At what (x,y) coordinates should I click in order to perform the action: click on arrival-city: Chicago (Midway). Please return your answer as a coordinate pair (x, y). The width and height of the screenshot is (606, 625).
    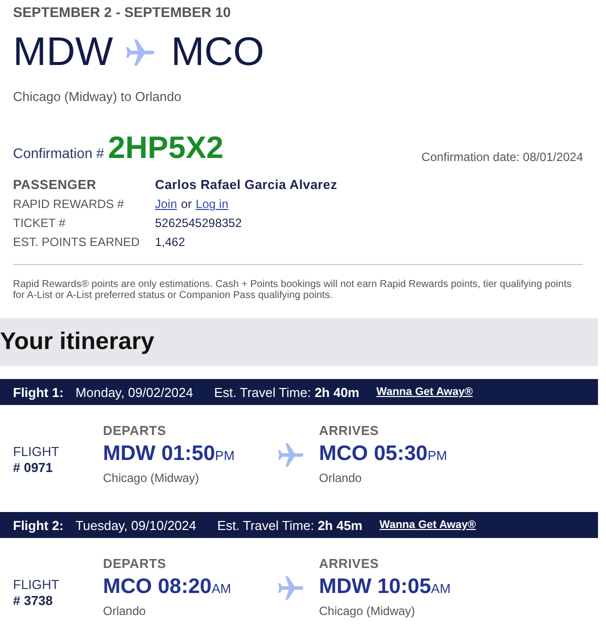
    Looking at the image, I should click on (367, 611).